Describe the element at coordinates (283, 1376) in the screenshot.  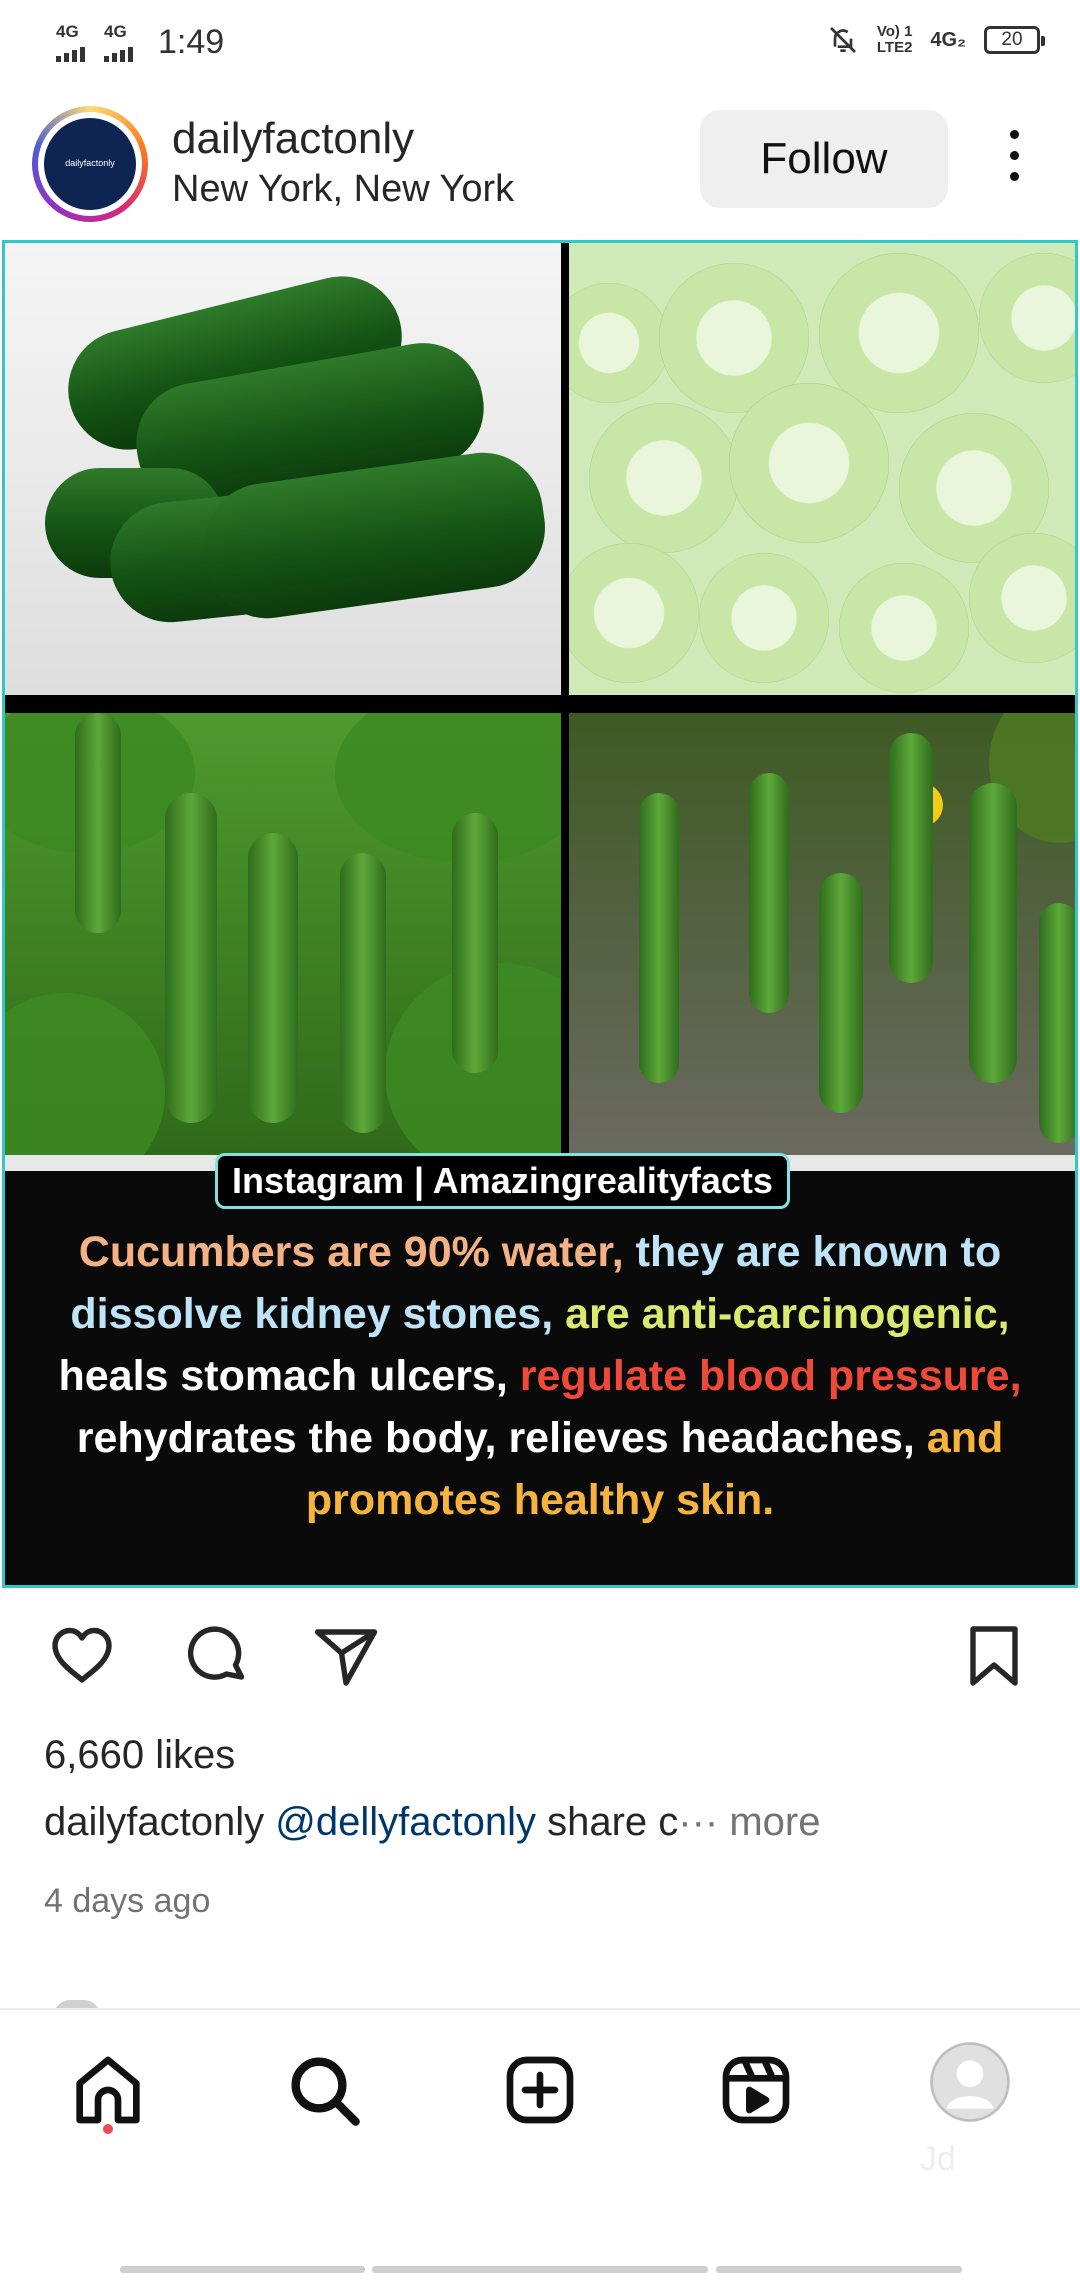
I see `fact-segment: heals stomach ulcers,` at that location.